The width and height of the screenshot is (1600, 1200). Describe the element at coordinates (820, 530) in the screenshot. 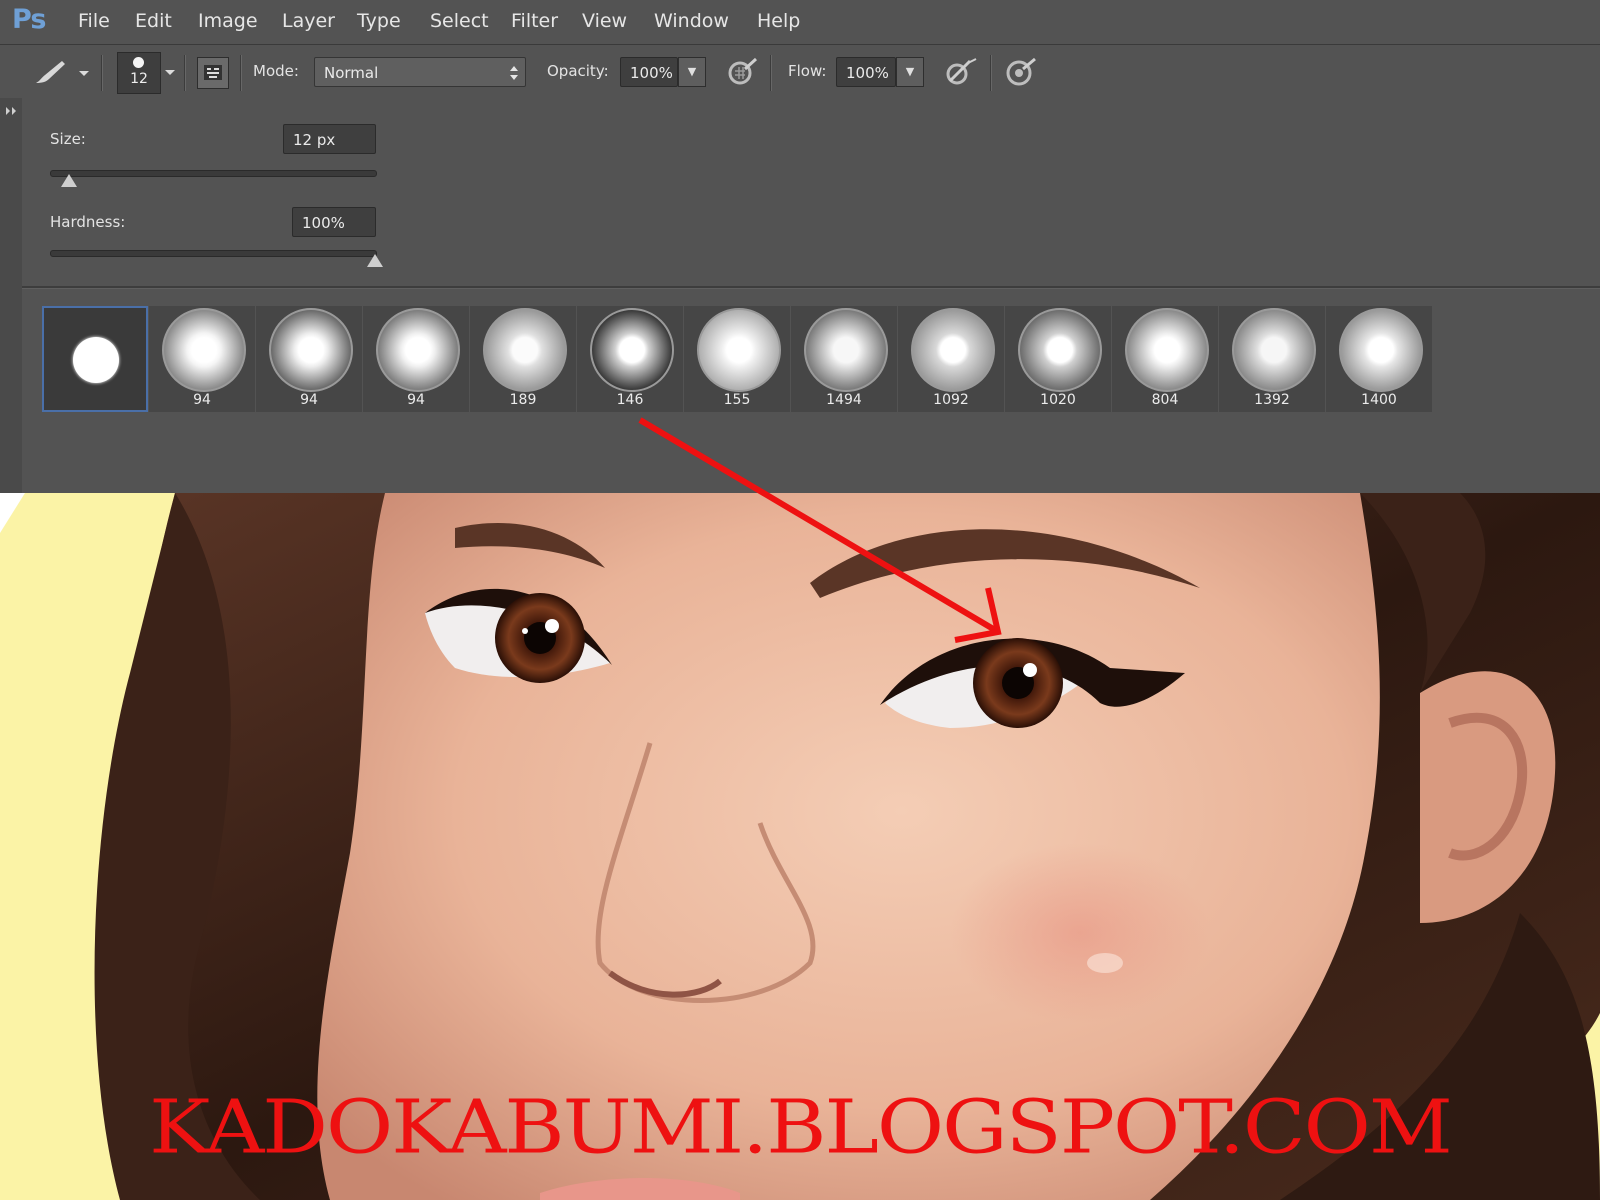

I see `annotation-arrow` at that location.